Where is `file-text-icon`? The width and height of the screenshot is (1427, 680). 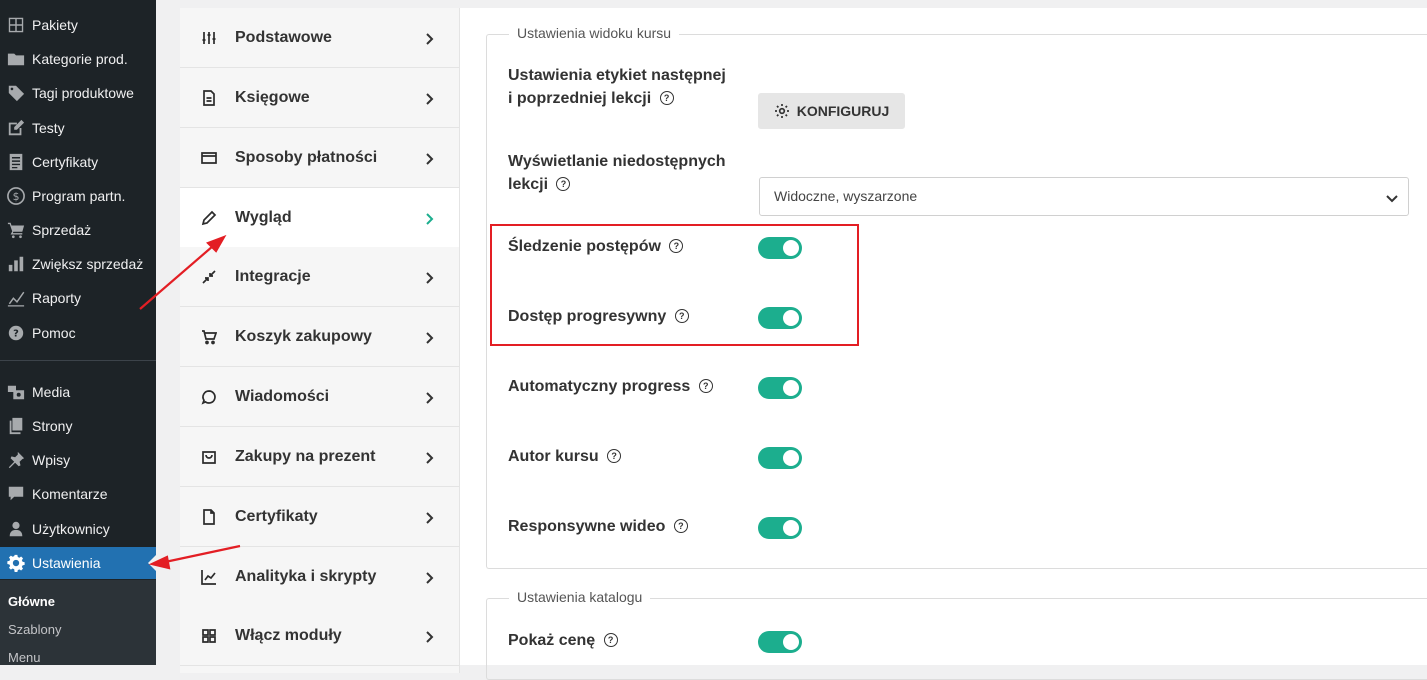 file-text-icon is located at coordinates (209, 98).